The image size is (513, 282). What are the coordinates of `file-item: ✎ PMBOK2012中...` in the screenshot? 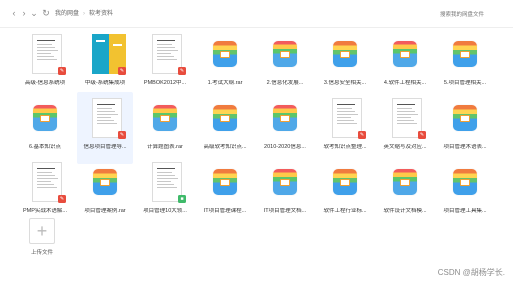 It's located at (165, 64).